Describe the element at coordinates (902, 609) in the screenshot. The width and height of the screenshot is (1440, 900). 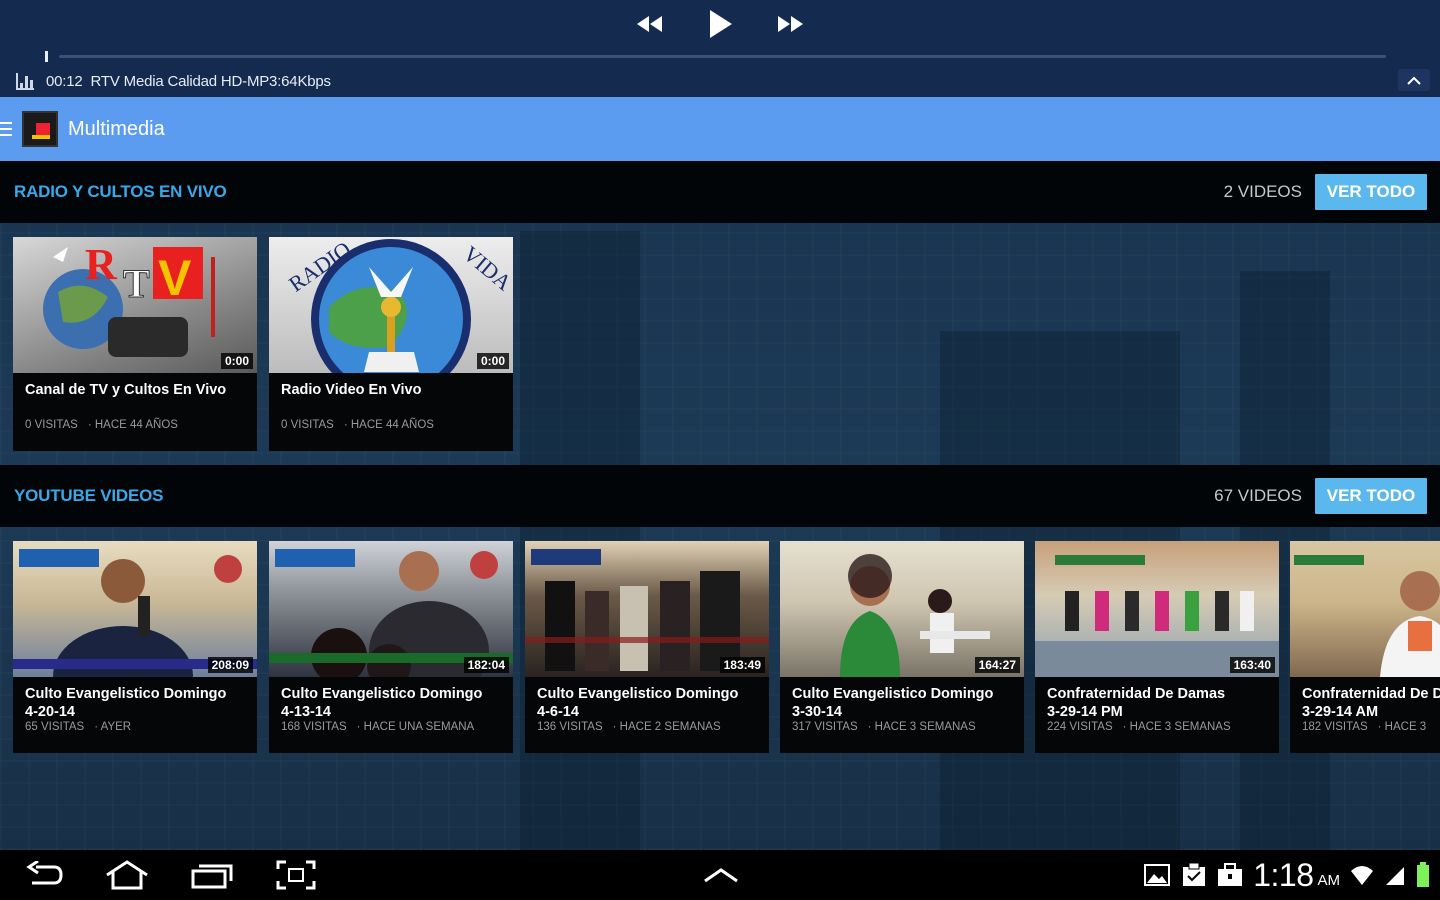
I see `video-thumbnail: 164:27` at that location.